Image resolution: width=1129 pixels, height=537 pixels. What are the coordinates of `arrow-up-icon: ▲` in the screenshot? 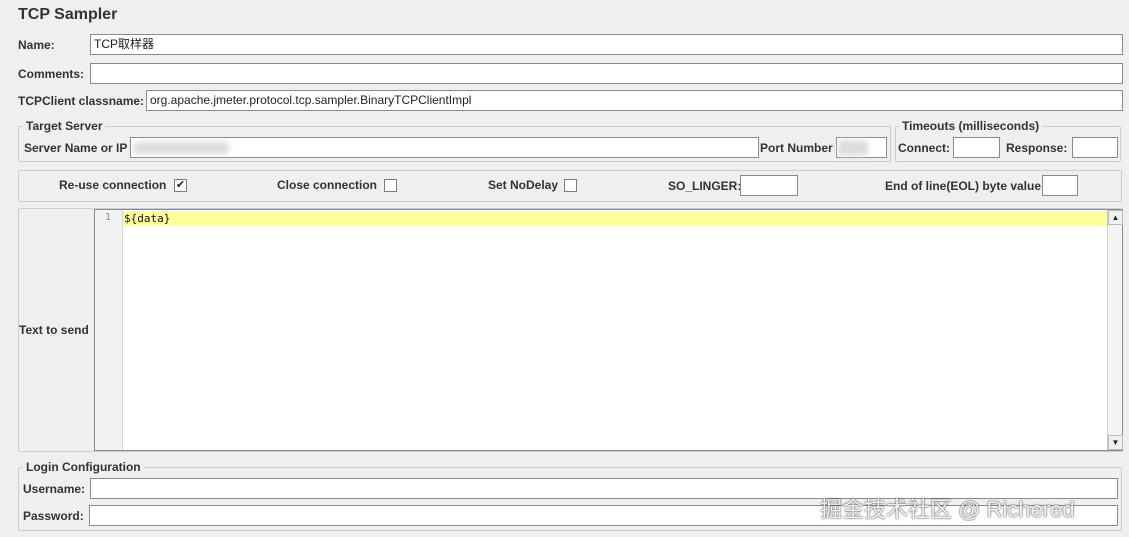 It's located at (1115, 217).